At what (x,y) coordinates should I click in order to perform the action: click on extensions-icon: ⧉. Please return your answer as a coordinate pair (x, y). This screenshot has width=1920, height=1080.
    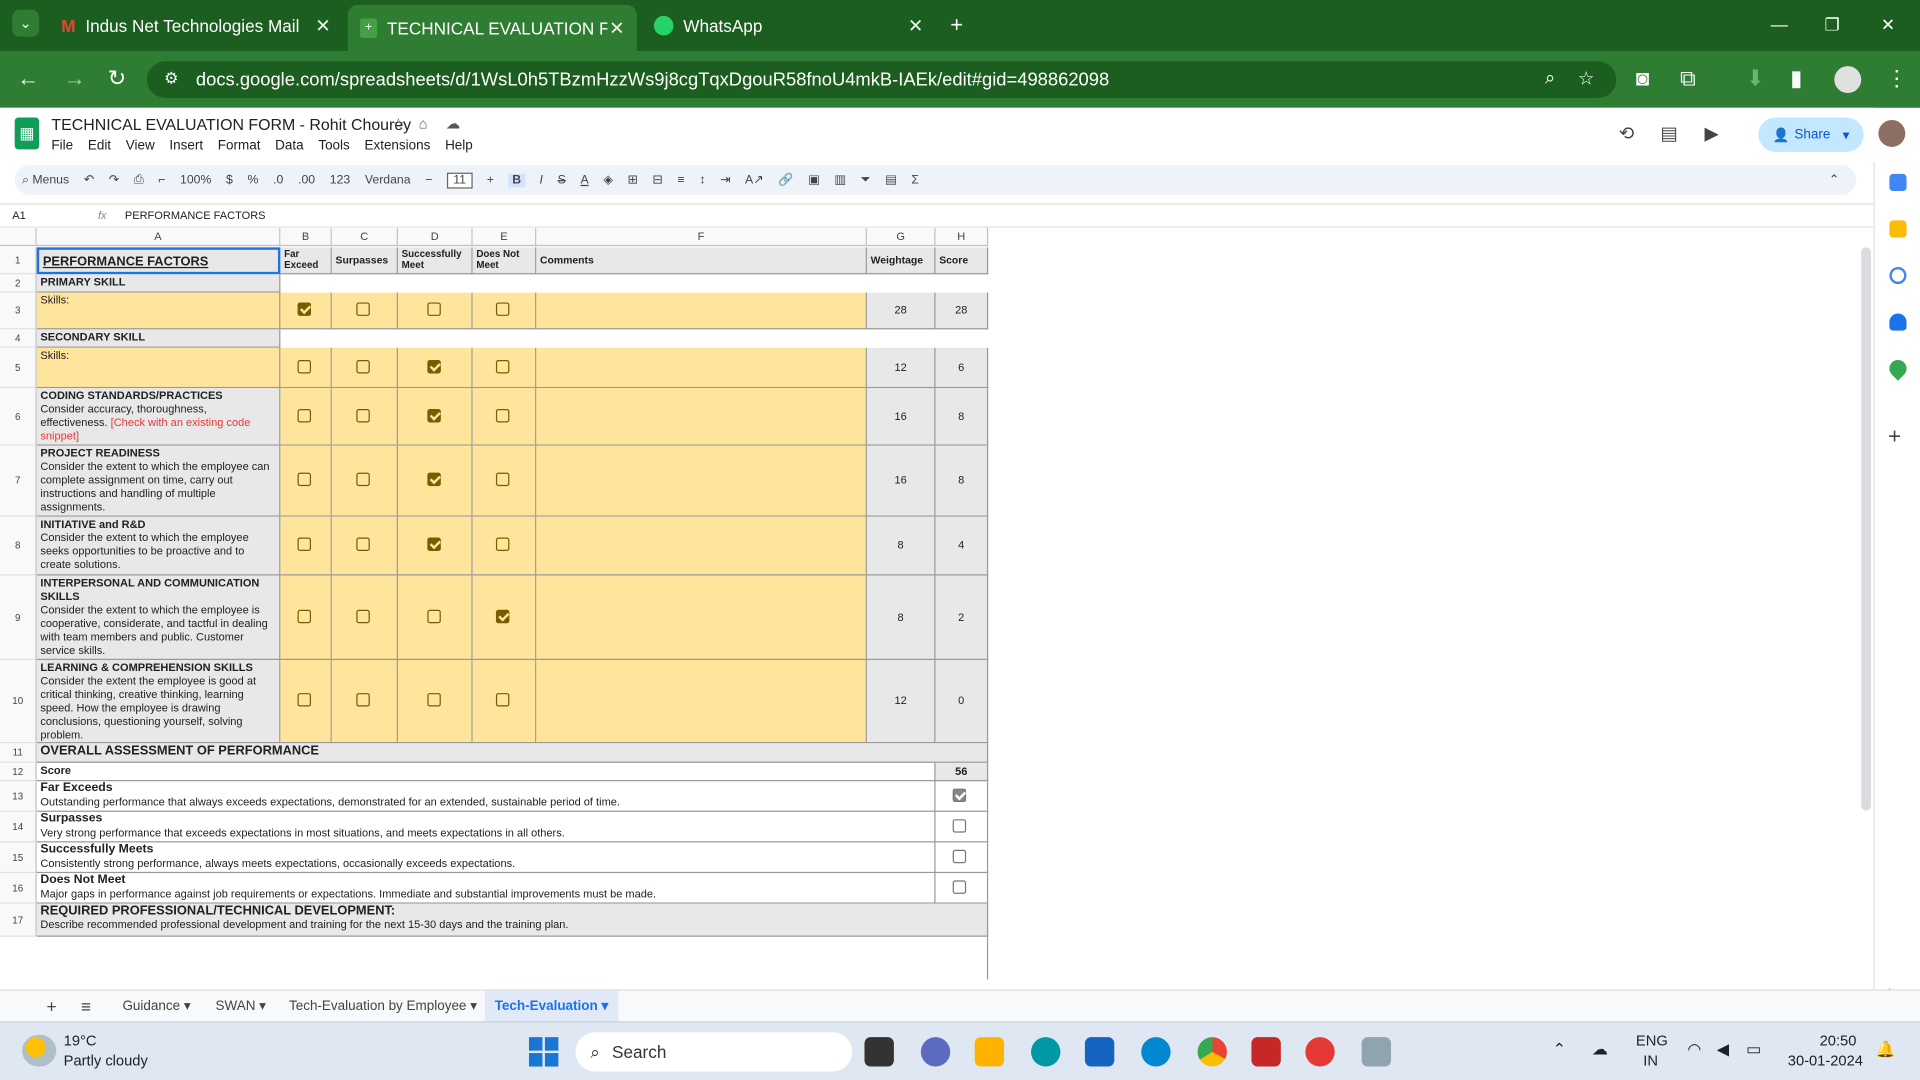
    Looking at the image, I should click on (1688, 78).